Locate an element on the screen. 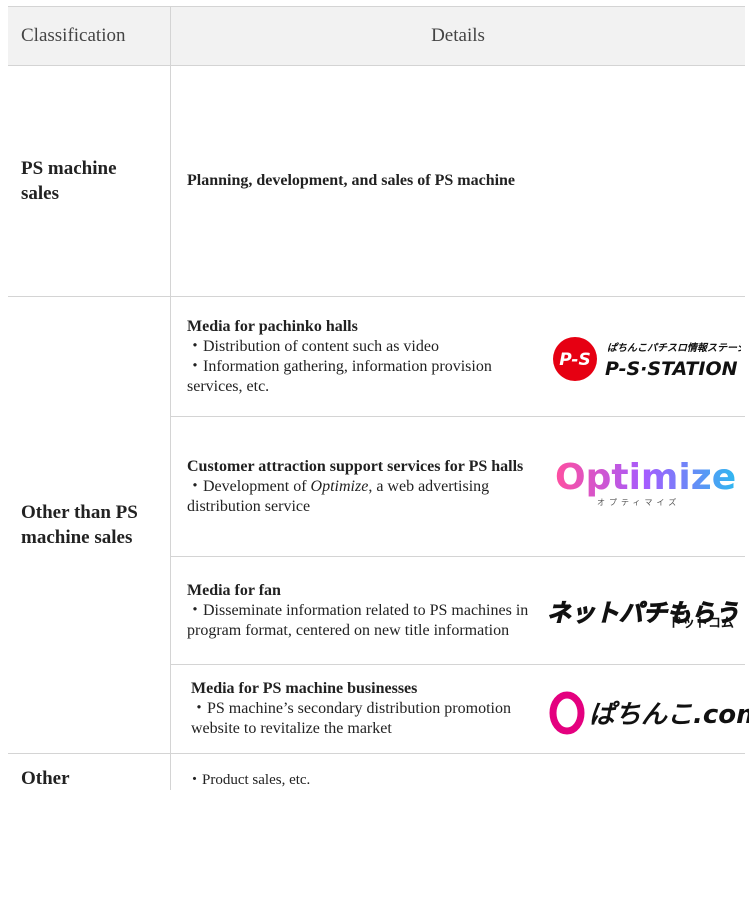  net-pachimoro-logo: ネットパチもらう ドットコム is located at coordinates (645, 611).